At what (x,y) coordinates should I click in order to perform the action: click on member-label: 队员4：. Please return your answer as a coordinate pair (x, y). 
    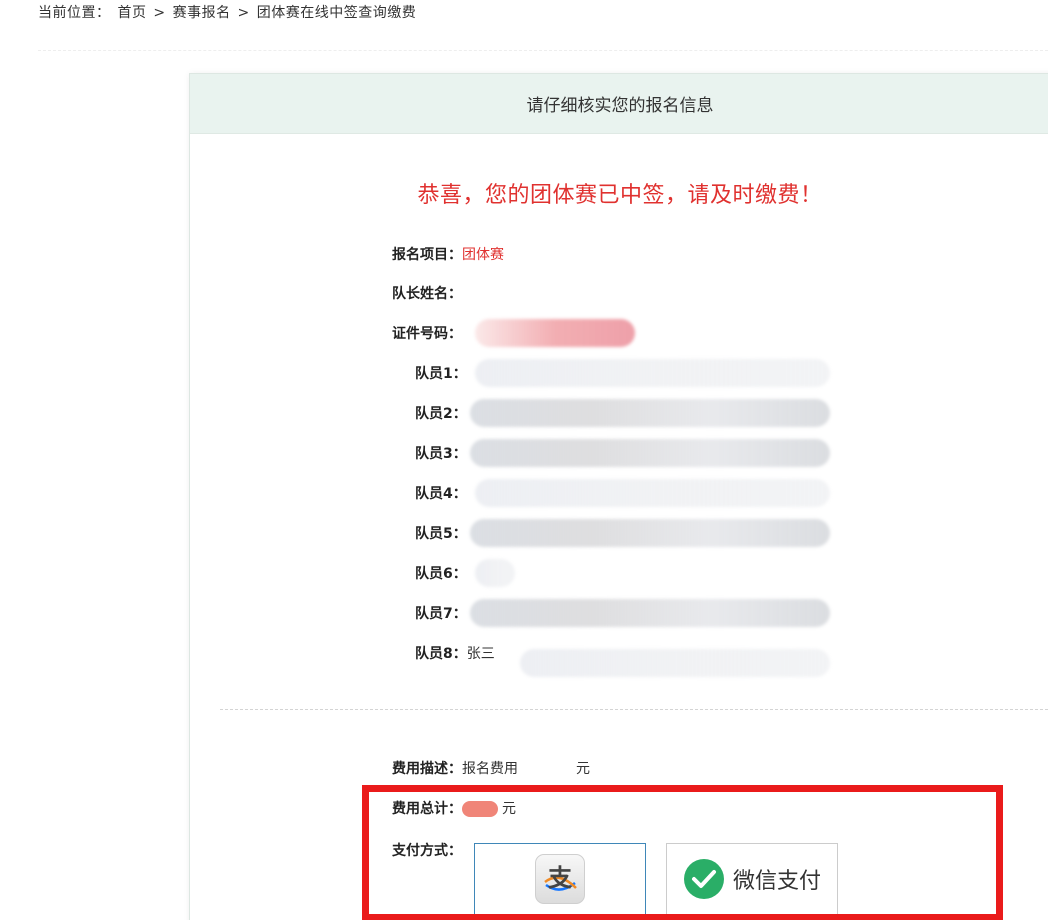
    Looking at the image, I should click on (441, 494).